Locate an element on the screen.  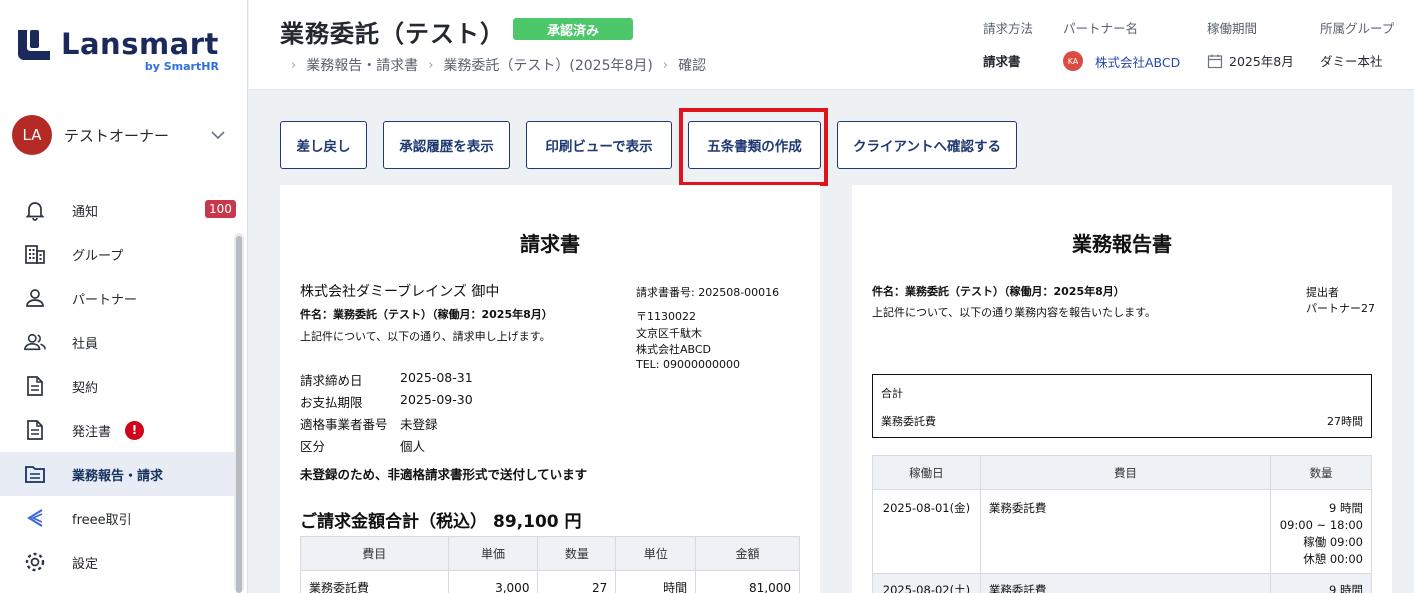
status-badge: 承認済み is located at coordinates (573, 29).